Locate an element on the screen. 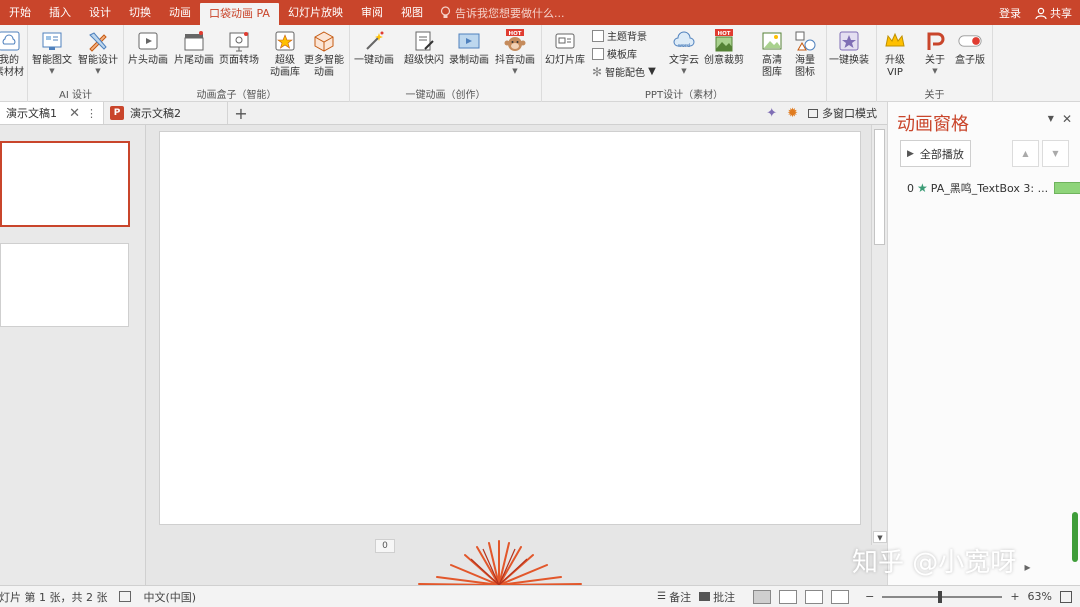 Image resolution: width=1080 pixels, height=607 pixels. spellcheck-icon is located at coordinates (125, 596).